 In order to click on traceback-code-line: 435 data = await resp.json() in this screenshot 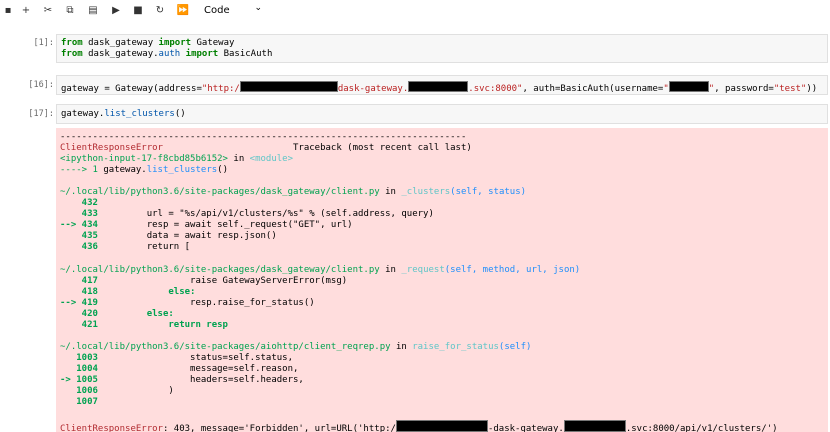, I will do `click(168, 236)`.